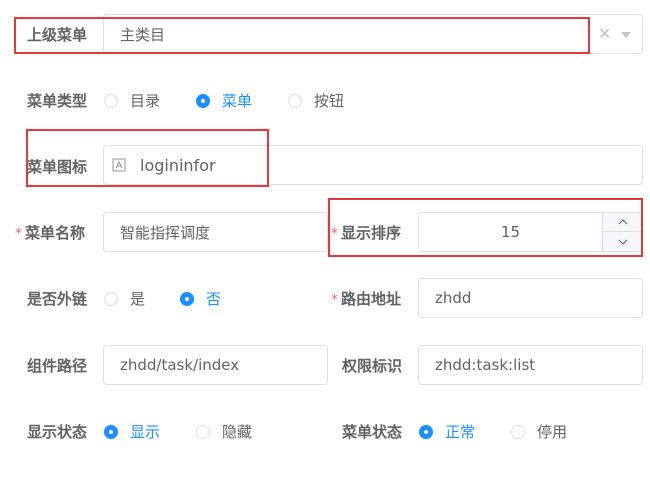 The height and width of the screenshot is (504, 650). I want to click on radio-button-label: 按钮, so click(329, 101).